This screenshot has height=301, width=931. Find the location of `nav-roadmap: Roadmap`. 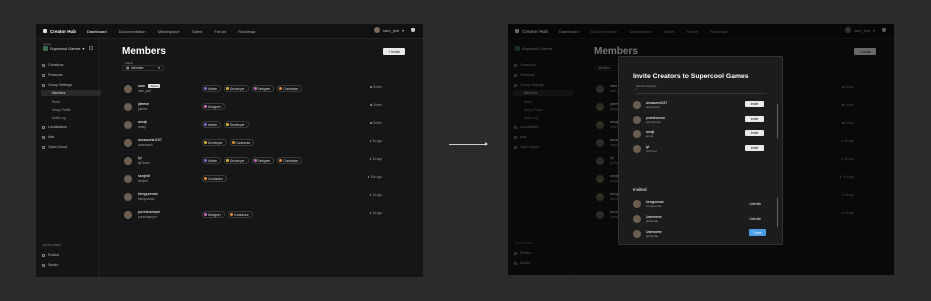

nav-roadmap: Roadmap is located at coordinates (246, 31).